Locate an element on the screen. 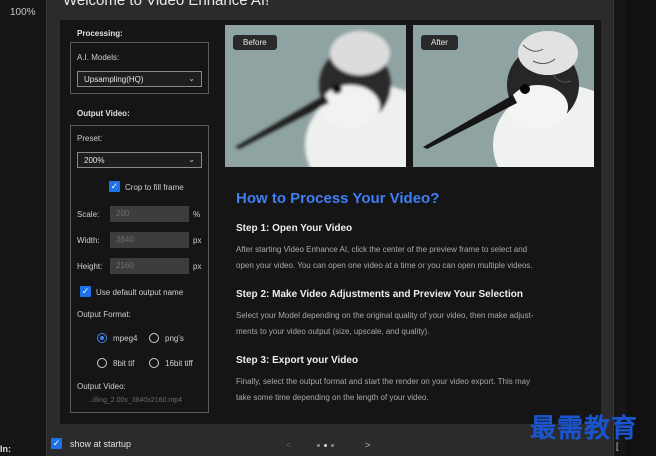  format-label-mpeg4: mpeg4 is located at coordinates (125, 338).